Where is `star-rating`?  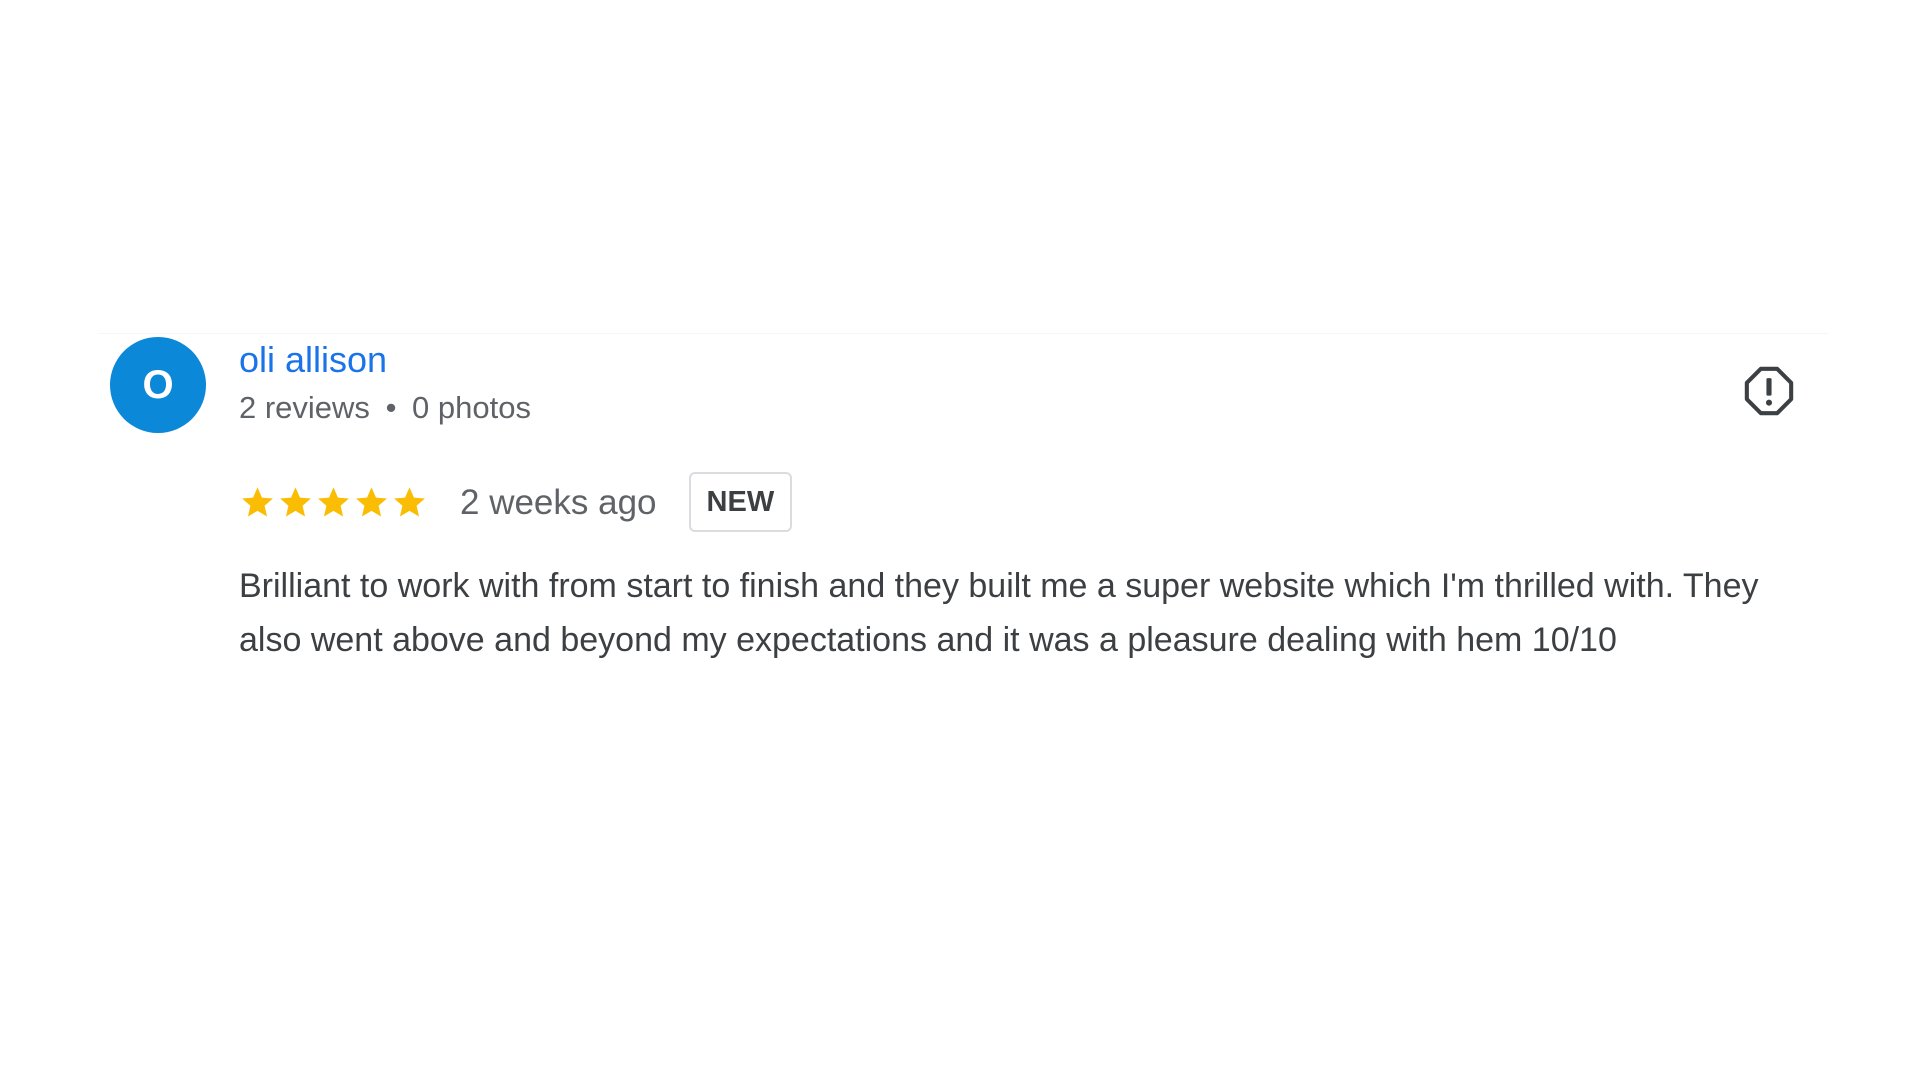
star-rating is located at coordinates (333, 502).